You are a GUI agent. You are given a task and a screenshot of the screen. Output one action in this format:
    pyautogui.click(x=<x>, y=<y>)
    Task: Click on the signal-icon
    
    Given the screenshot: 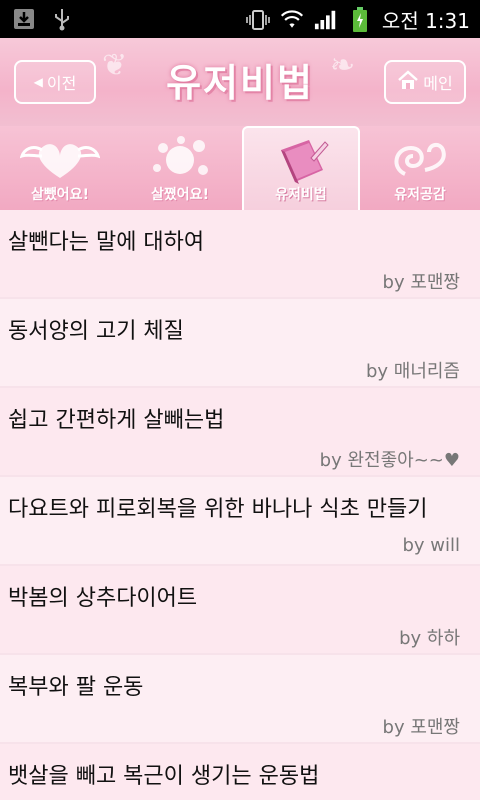 What is the action you would take?
    pyautogui.click(x=326, y=20)
    